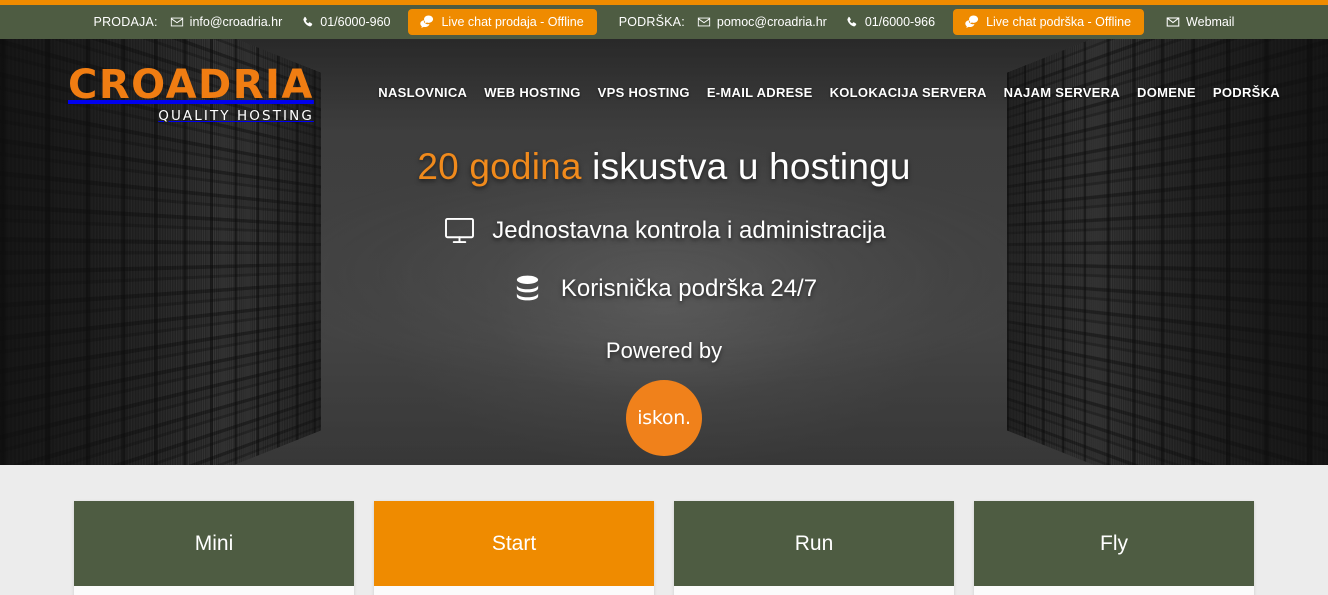 The width and height of the screenshot is (1328, 595). I want to click on webmail-link: Webmail, so click(1200, 22).